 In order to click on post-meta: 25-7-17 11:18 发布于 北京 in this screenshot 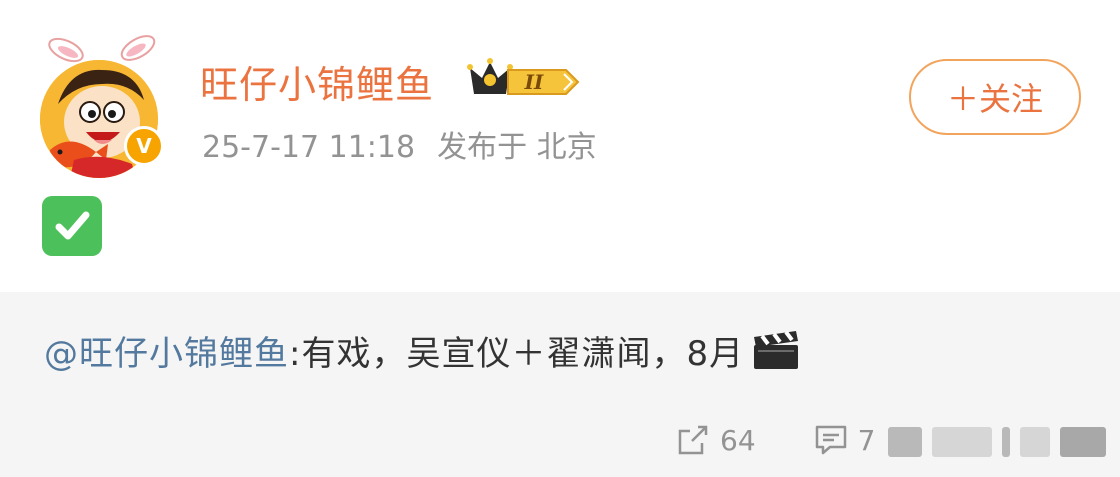, I will do `click(410, 144)`.